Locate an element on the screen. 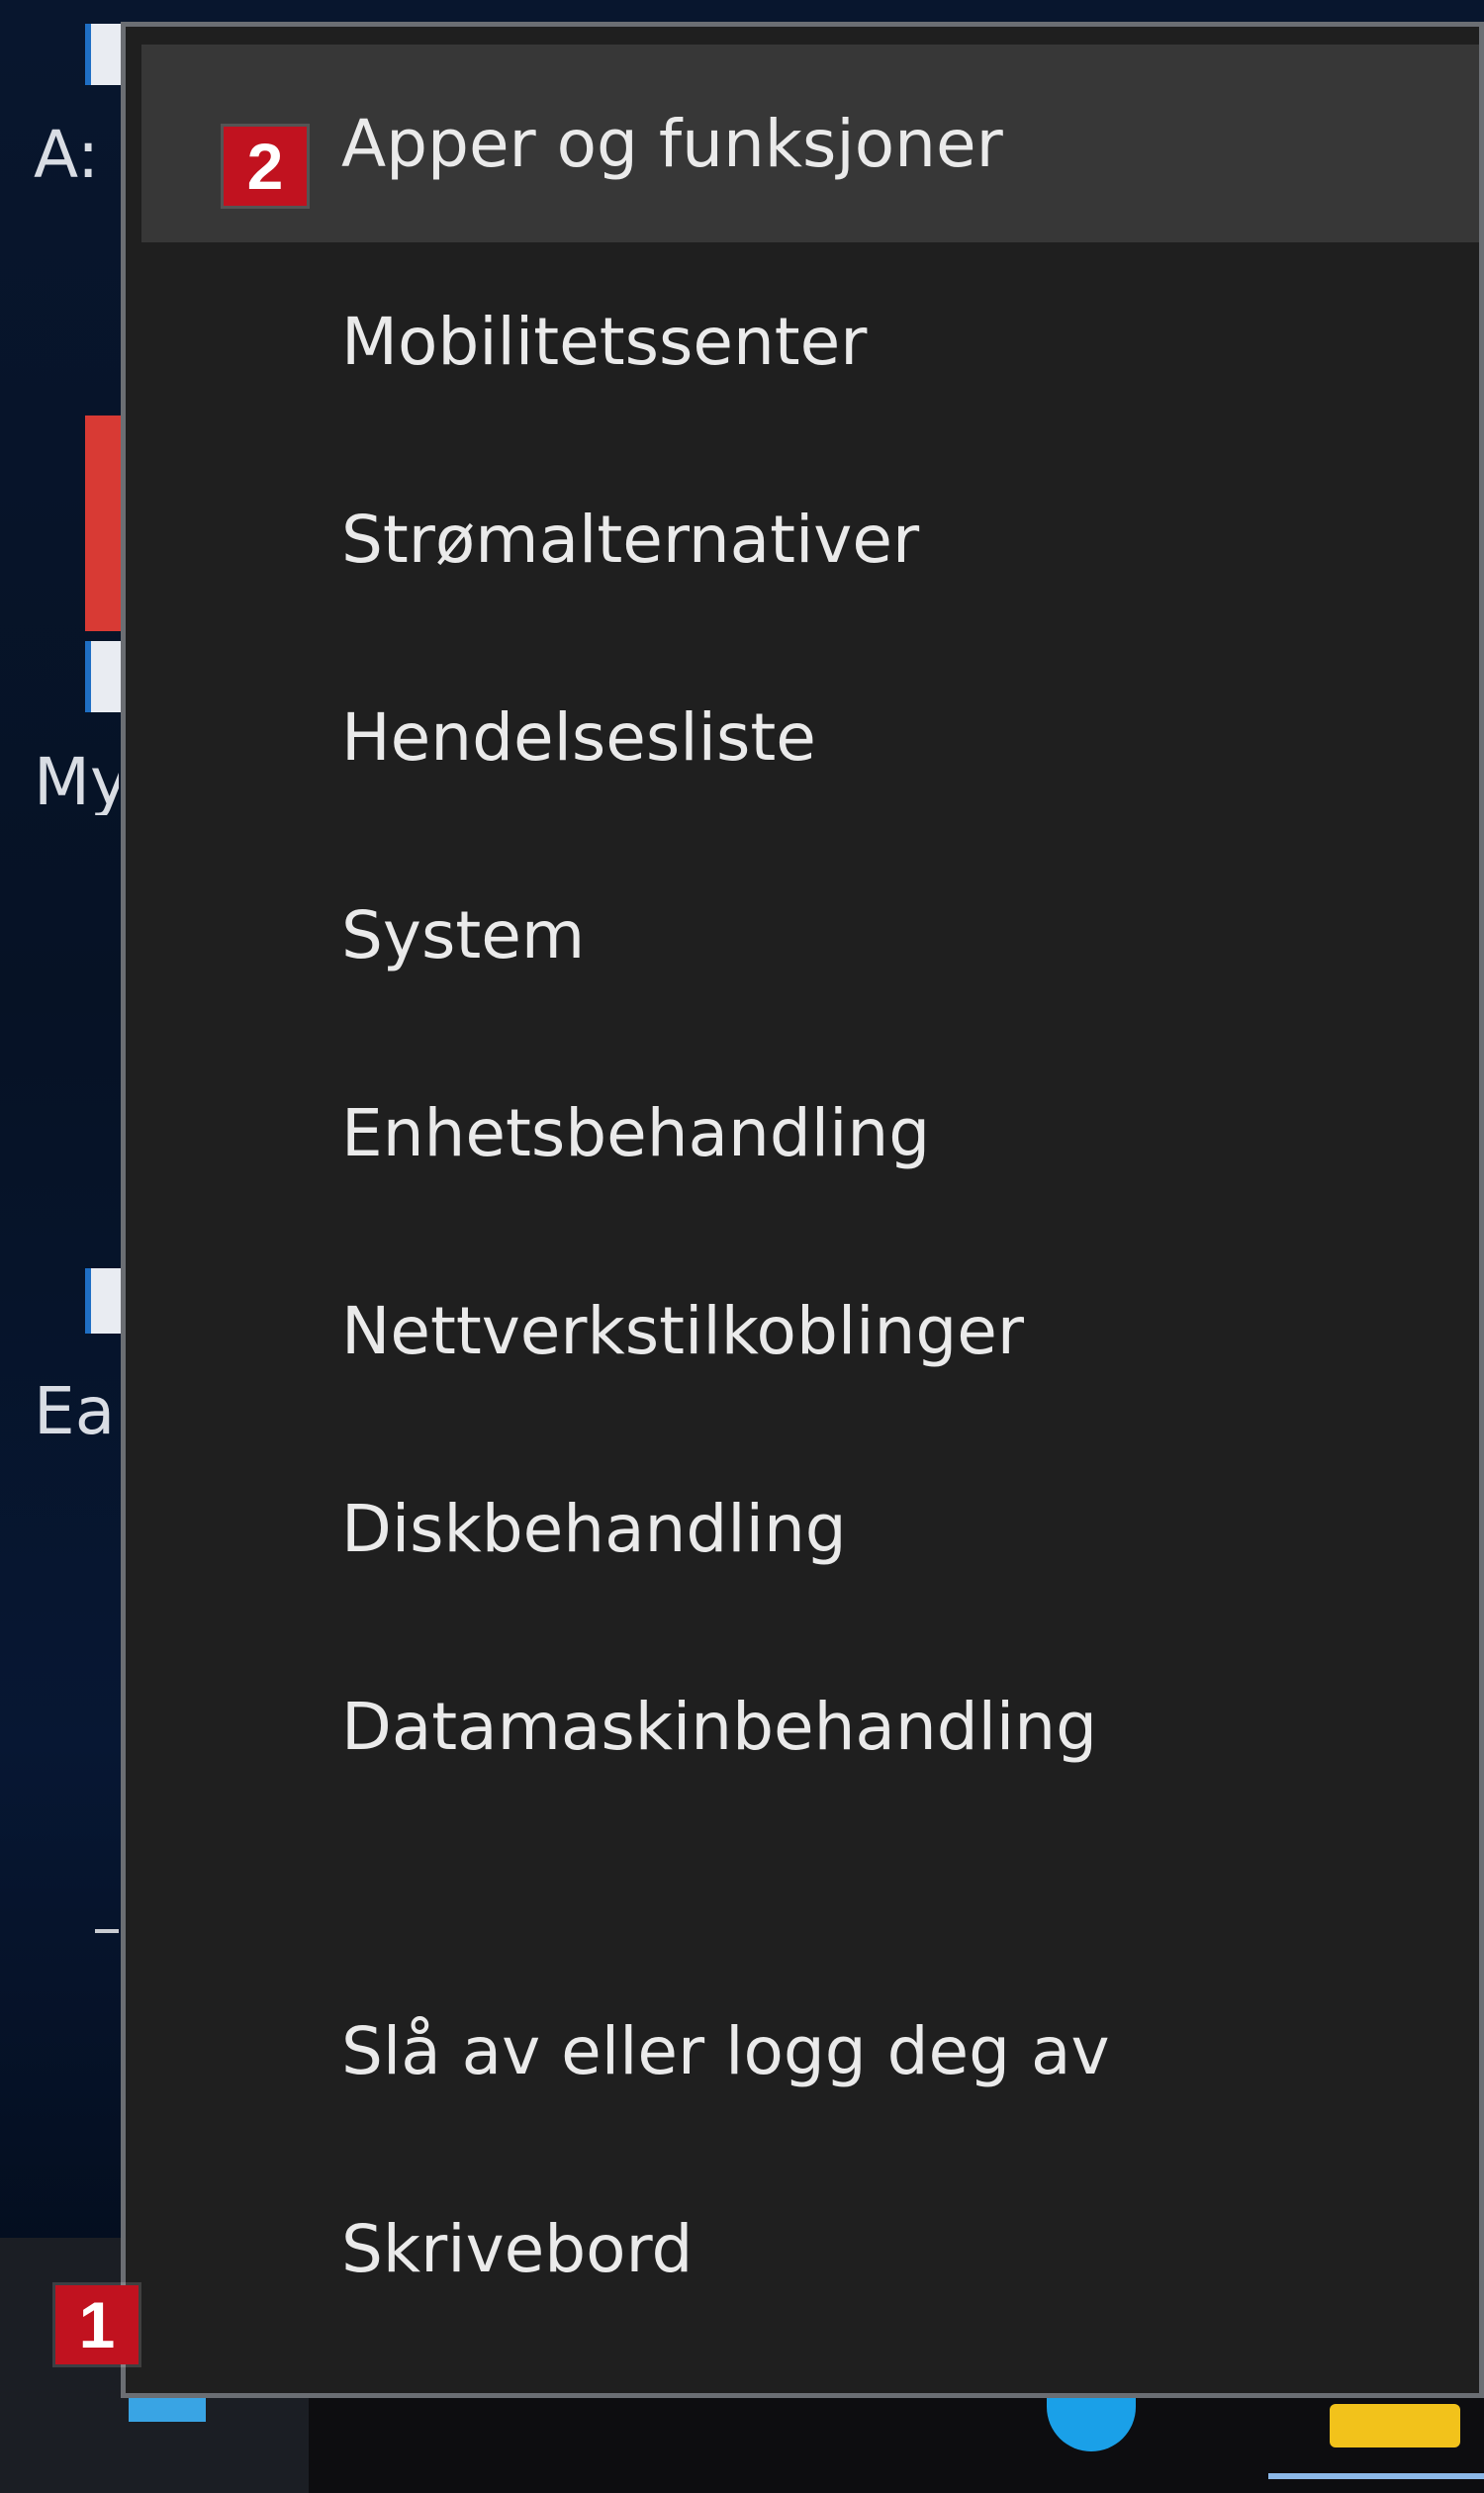 This screenshot has width=1484, height=2493. menu-item-label: Datamaskinbehandling is located at coordinates (719, 1726).